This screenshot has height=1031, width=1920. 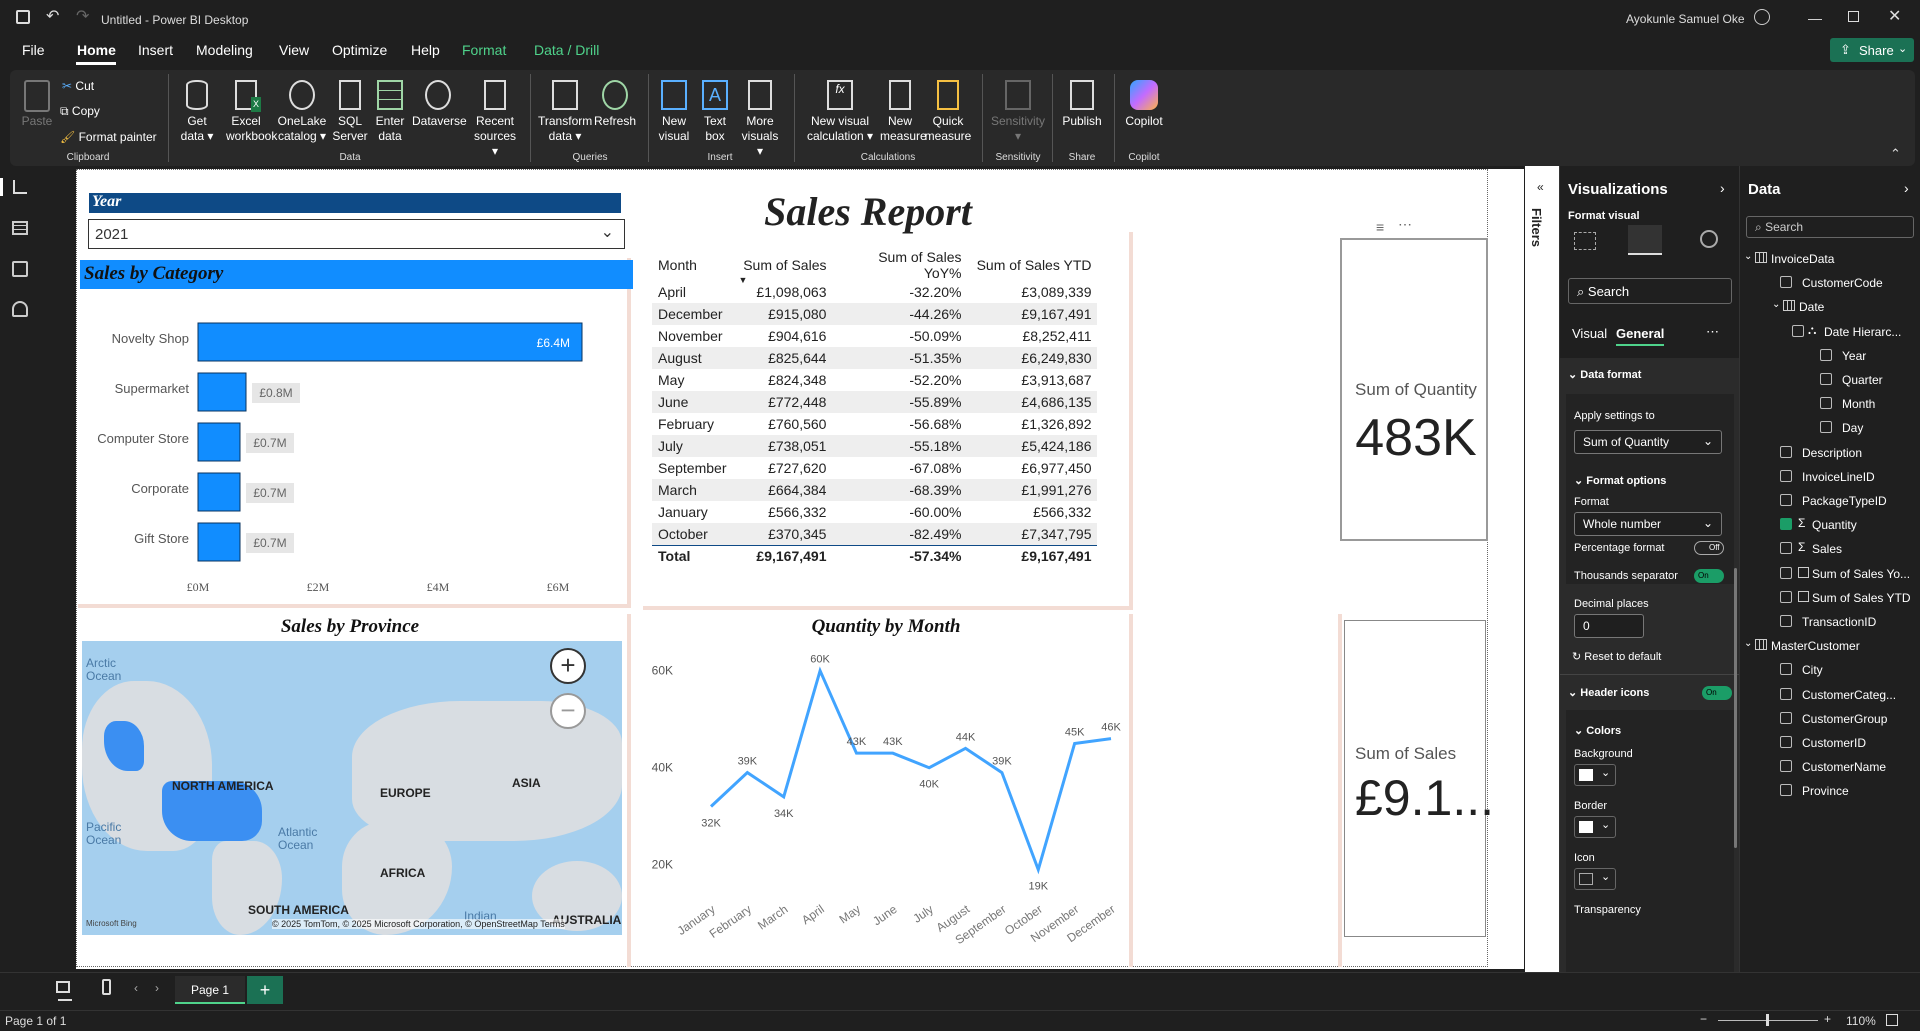 What do you see at coordinates (106, 987) in the screenshot?
I see `mobile-layout-icon` at bounding box center [106, 987].